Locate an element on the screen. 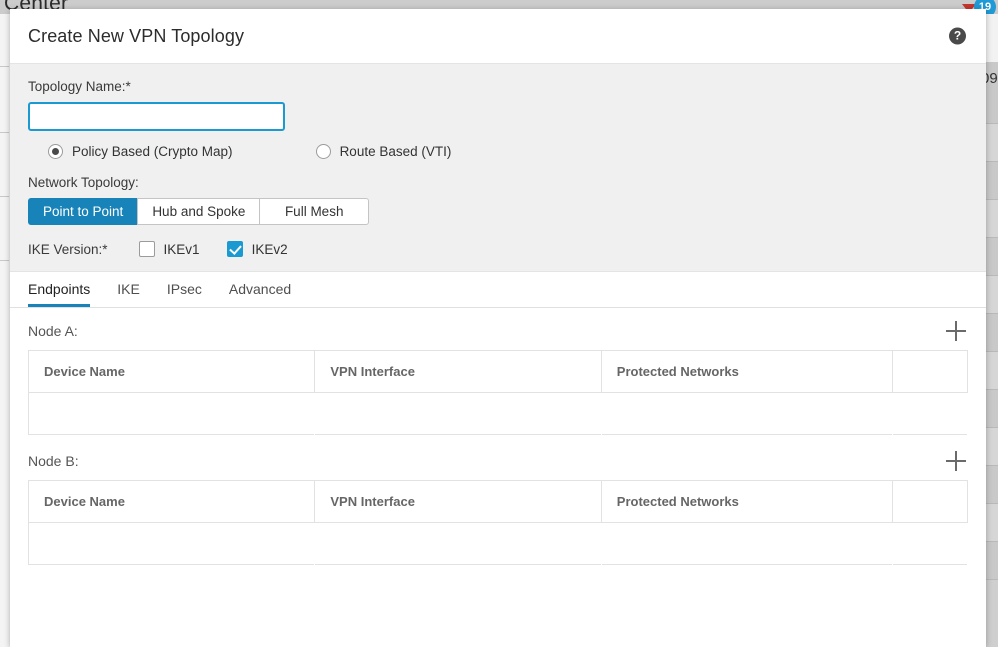 This screenshot has width=998, height=647. network-topology-button-group: Point to Point Hub and Spoke Full Mesh is located at coordinates (198, 211).